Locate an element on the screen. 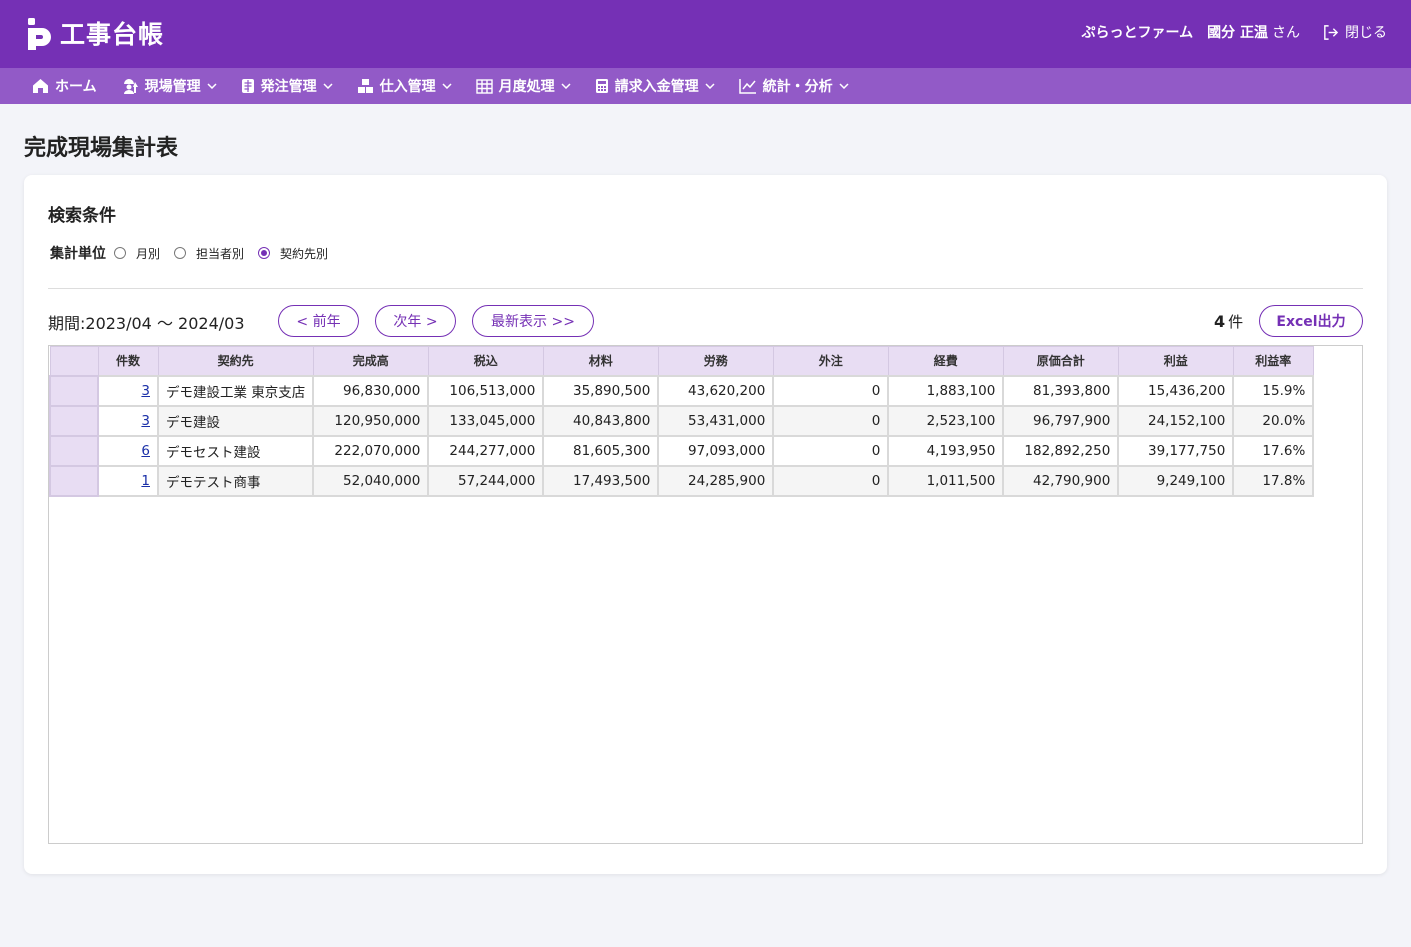  nav-label-billing-management: 請求入金管理 is located at coordinates (656, 87).